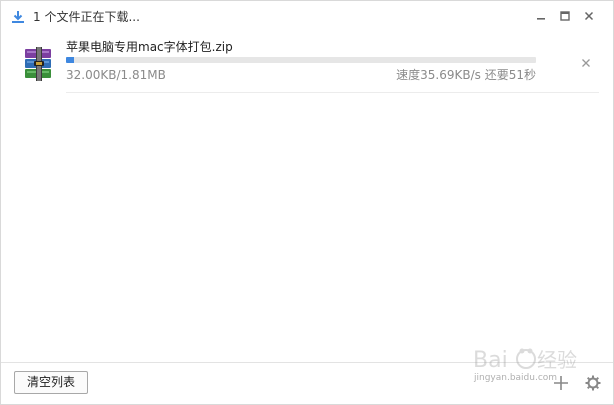 Image resolution: width=614 pixels, height=405 pixels. I want to click on item-divider, so click(332, 92).